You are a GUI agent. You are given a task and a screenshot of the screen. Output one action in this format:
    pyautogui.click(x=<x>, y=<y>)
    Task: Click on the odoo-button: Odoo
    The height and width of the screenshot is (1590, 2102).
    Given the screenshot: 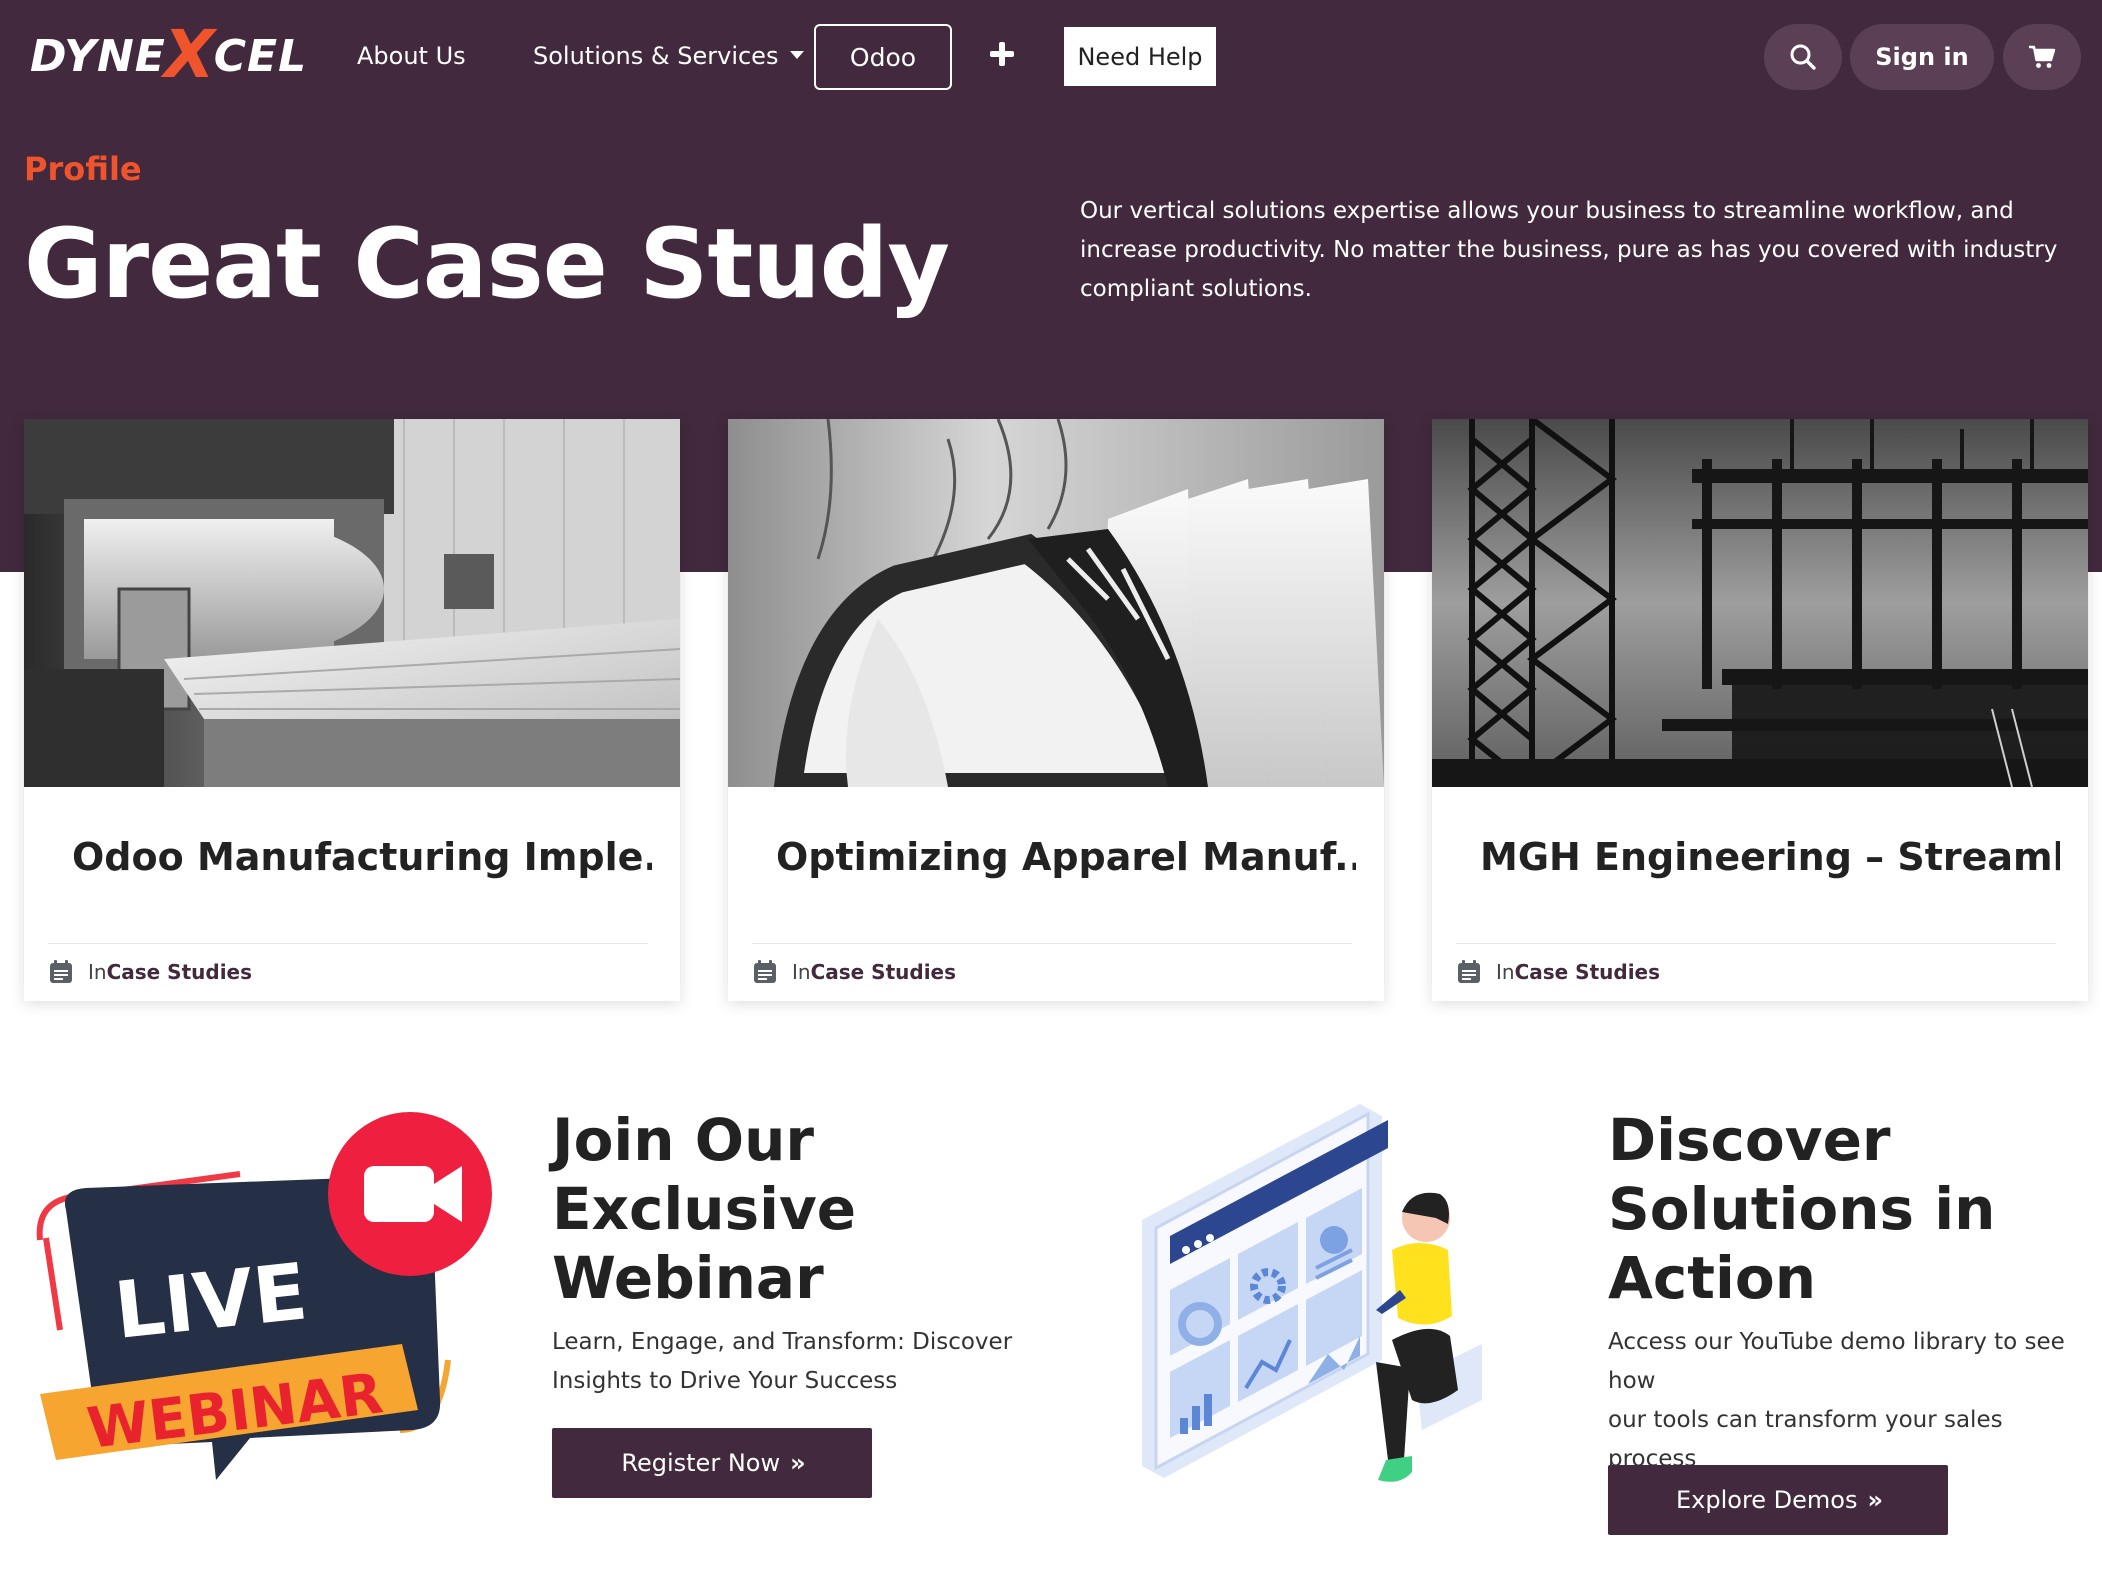 What is the action you would take?
    pyautogui.click(x=883, y=57)
    